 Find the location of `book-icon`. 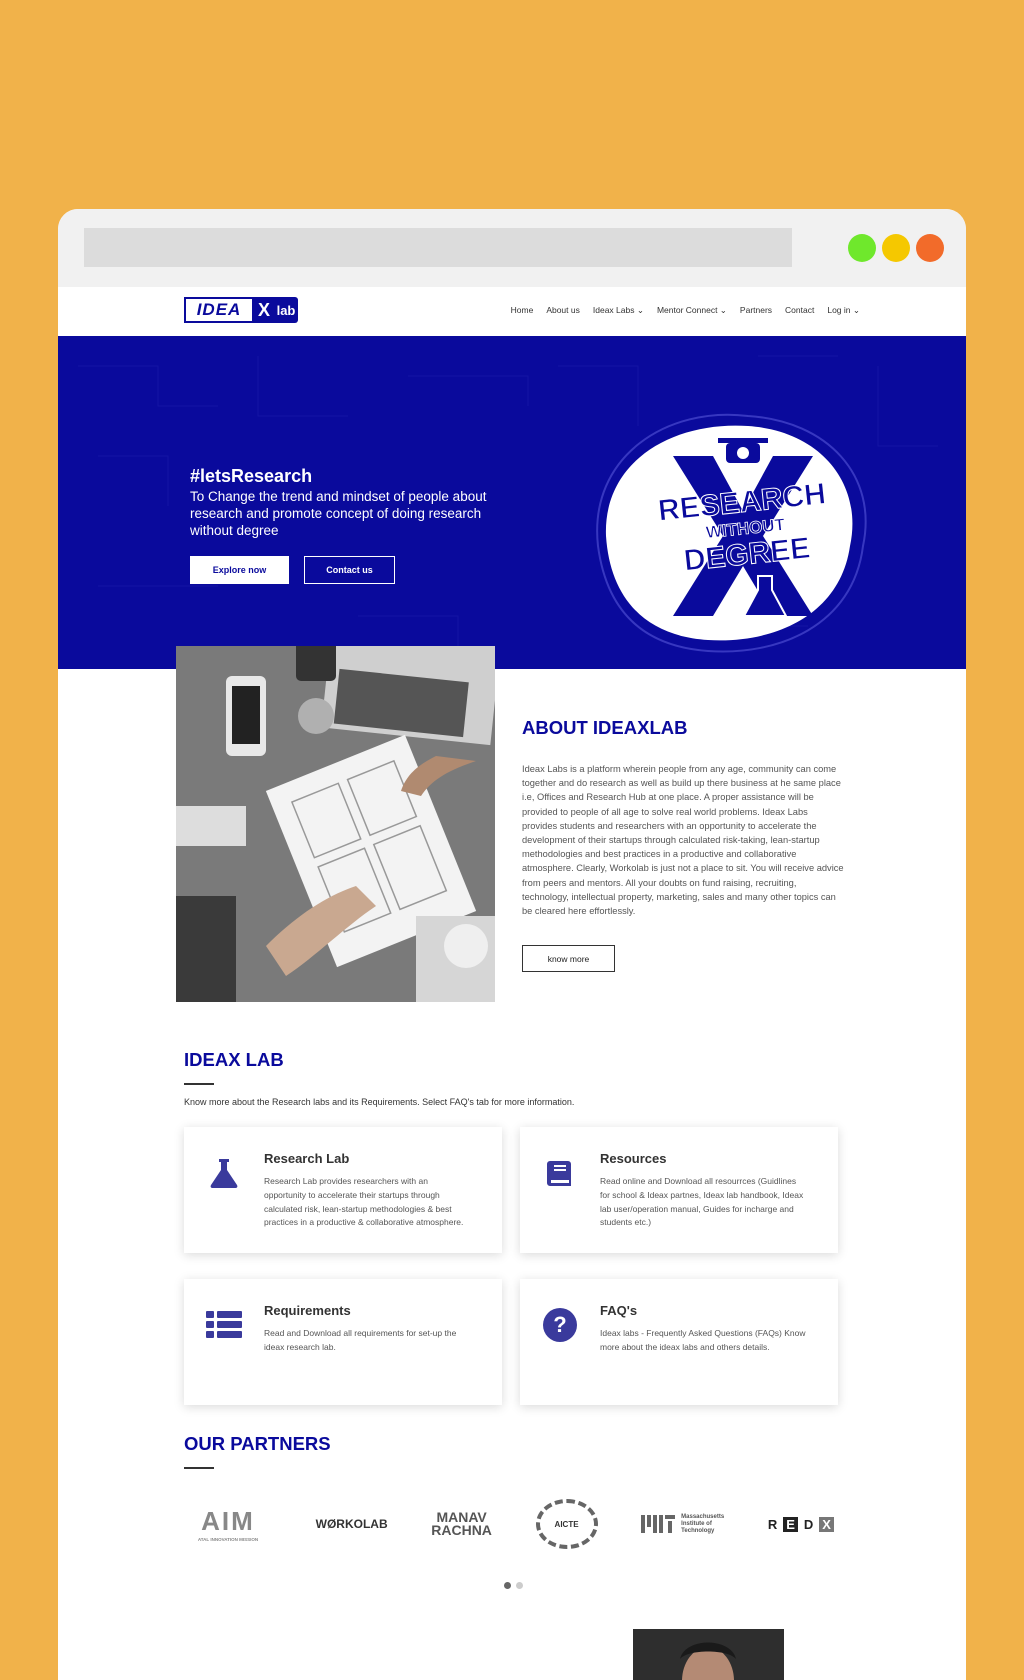

book-icon is located at coordinates (559, 1173).